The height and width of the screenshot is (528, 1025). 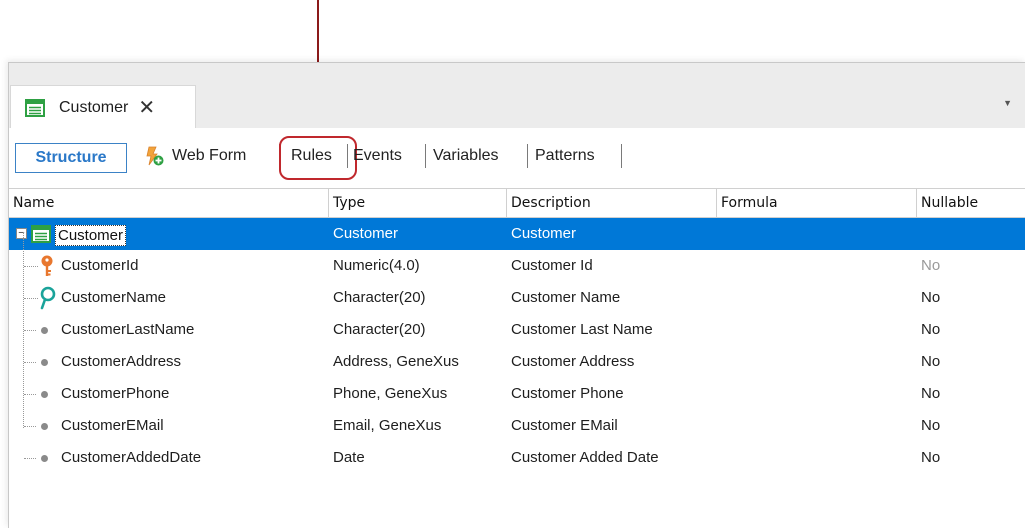 I want to click on rules-highlight-box, so click(x=318, y=158).